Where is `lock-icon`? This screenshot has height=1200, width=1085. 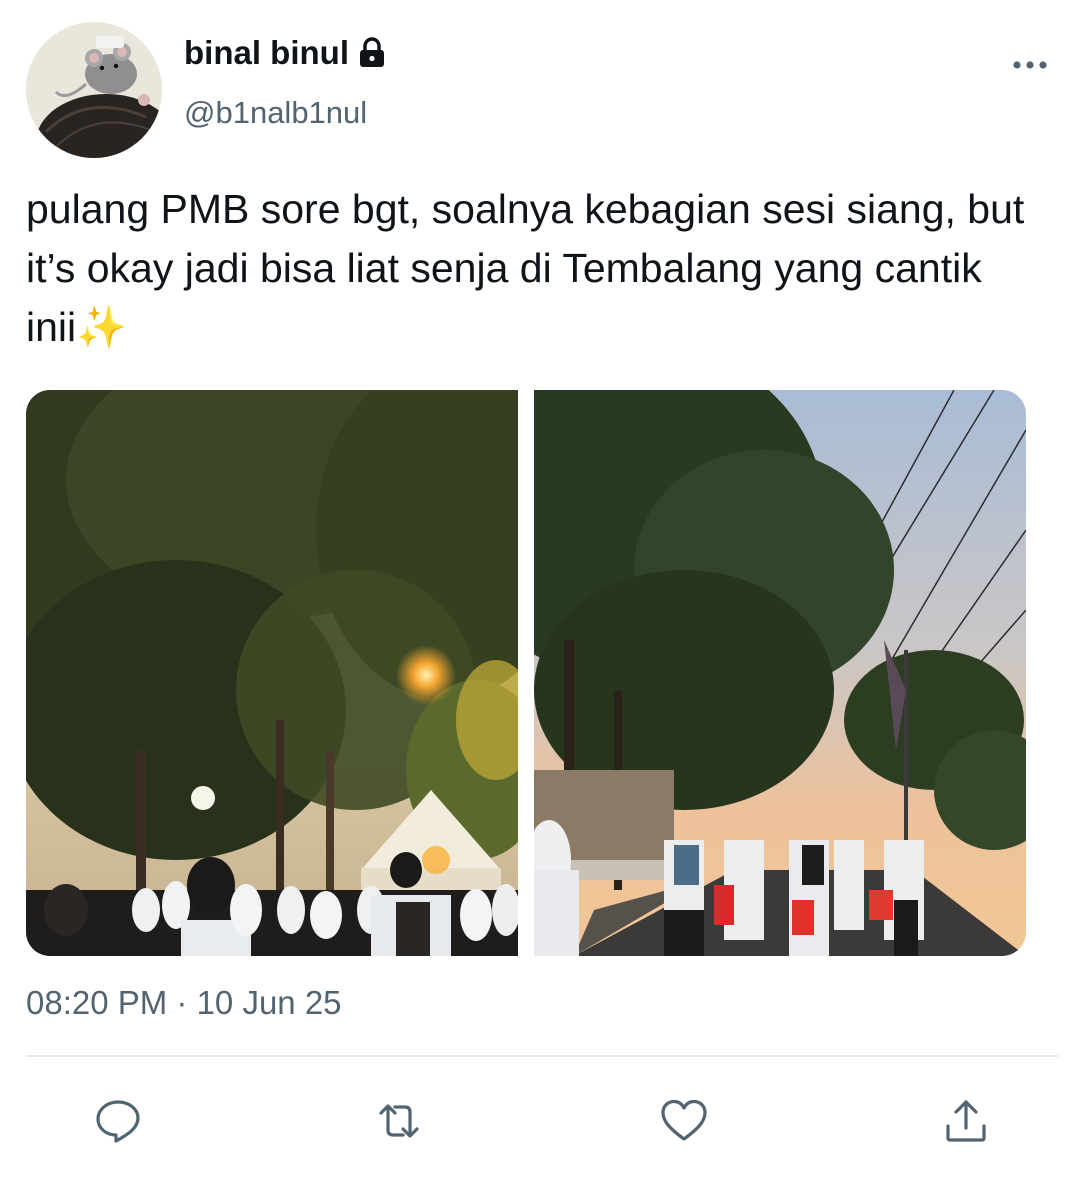 lock-icon is located at coordinates (372, 53).